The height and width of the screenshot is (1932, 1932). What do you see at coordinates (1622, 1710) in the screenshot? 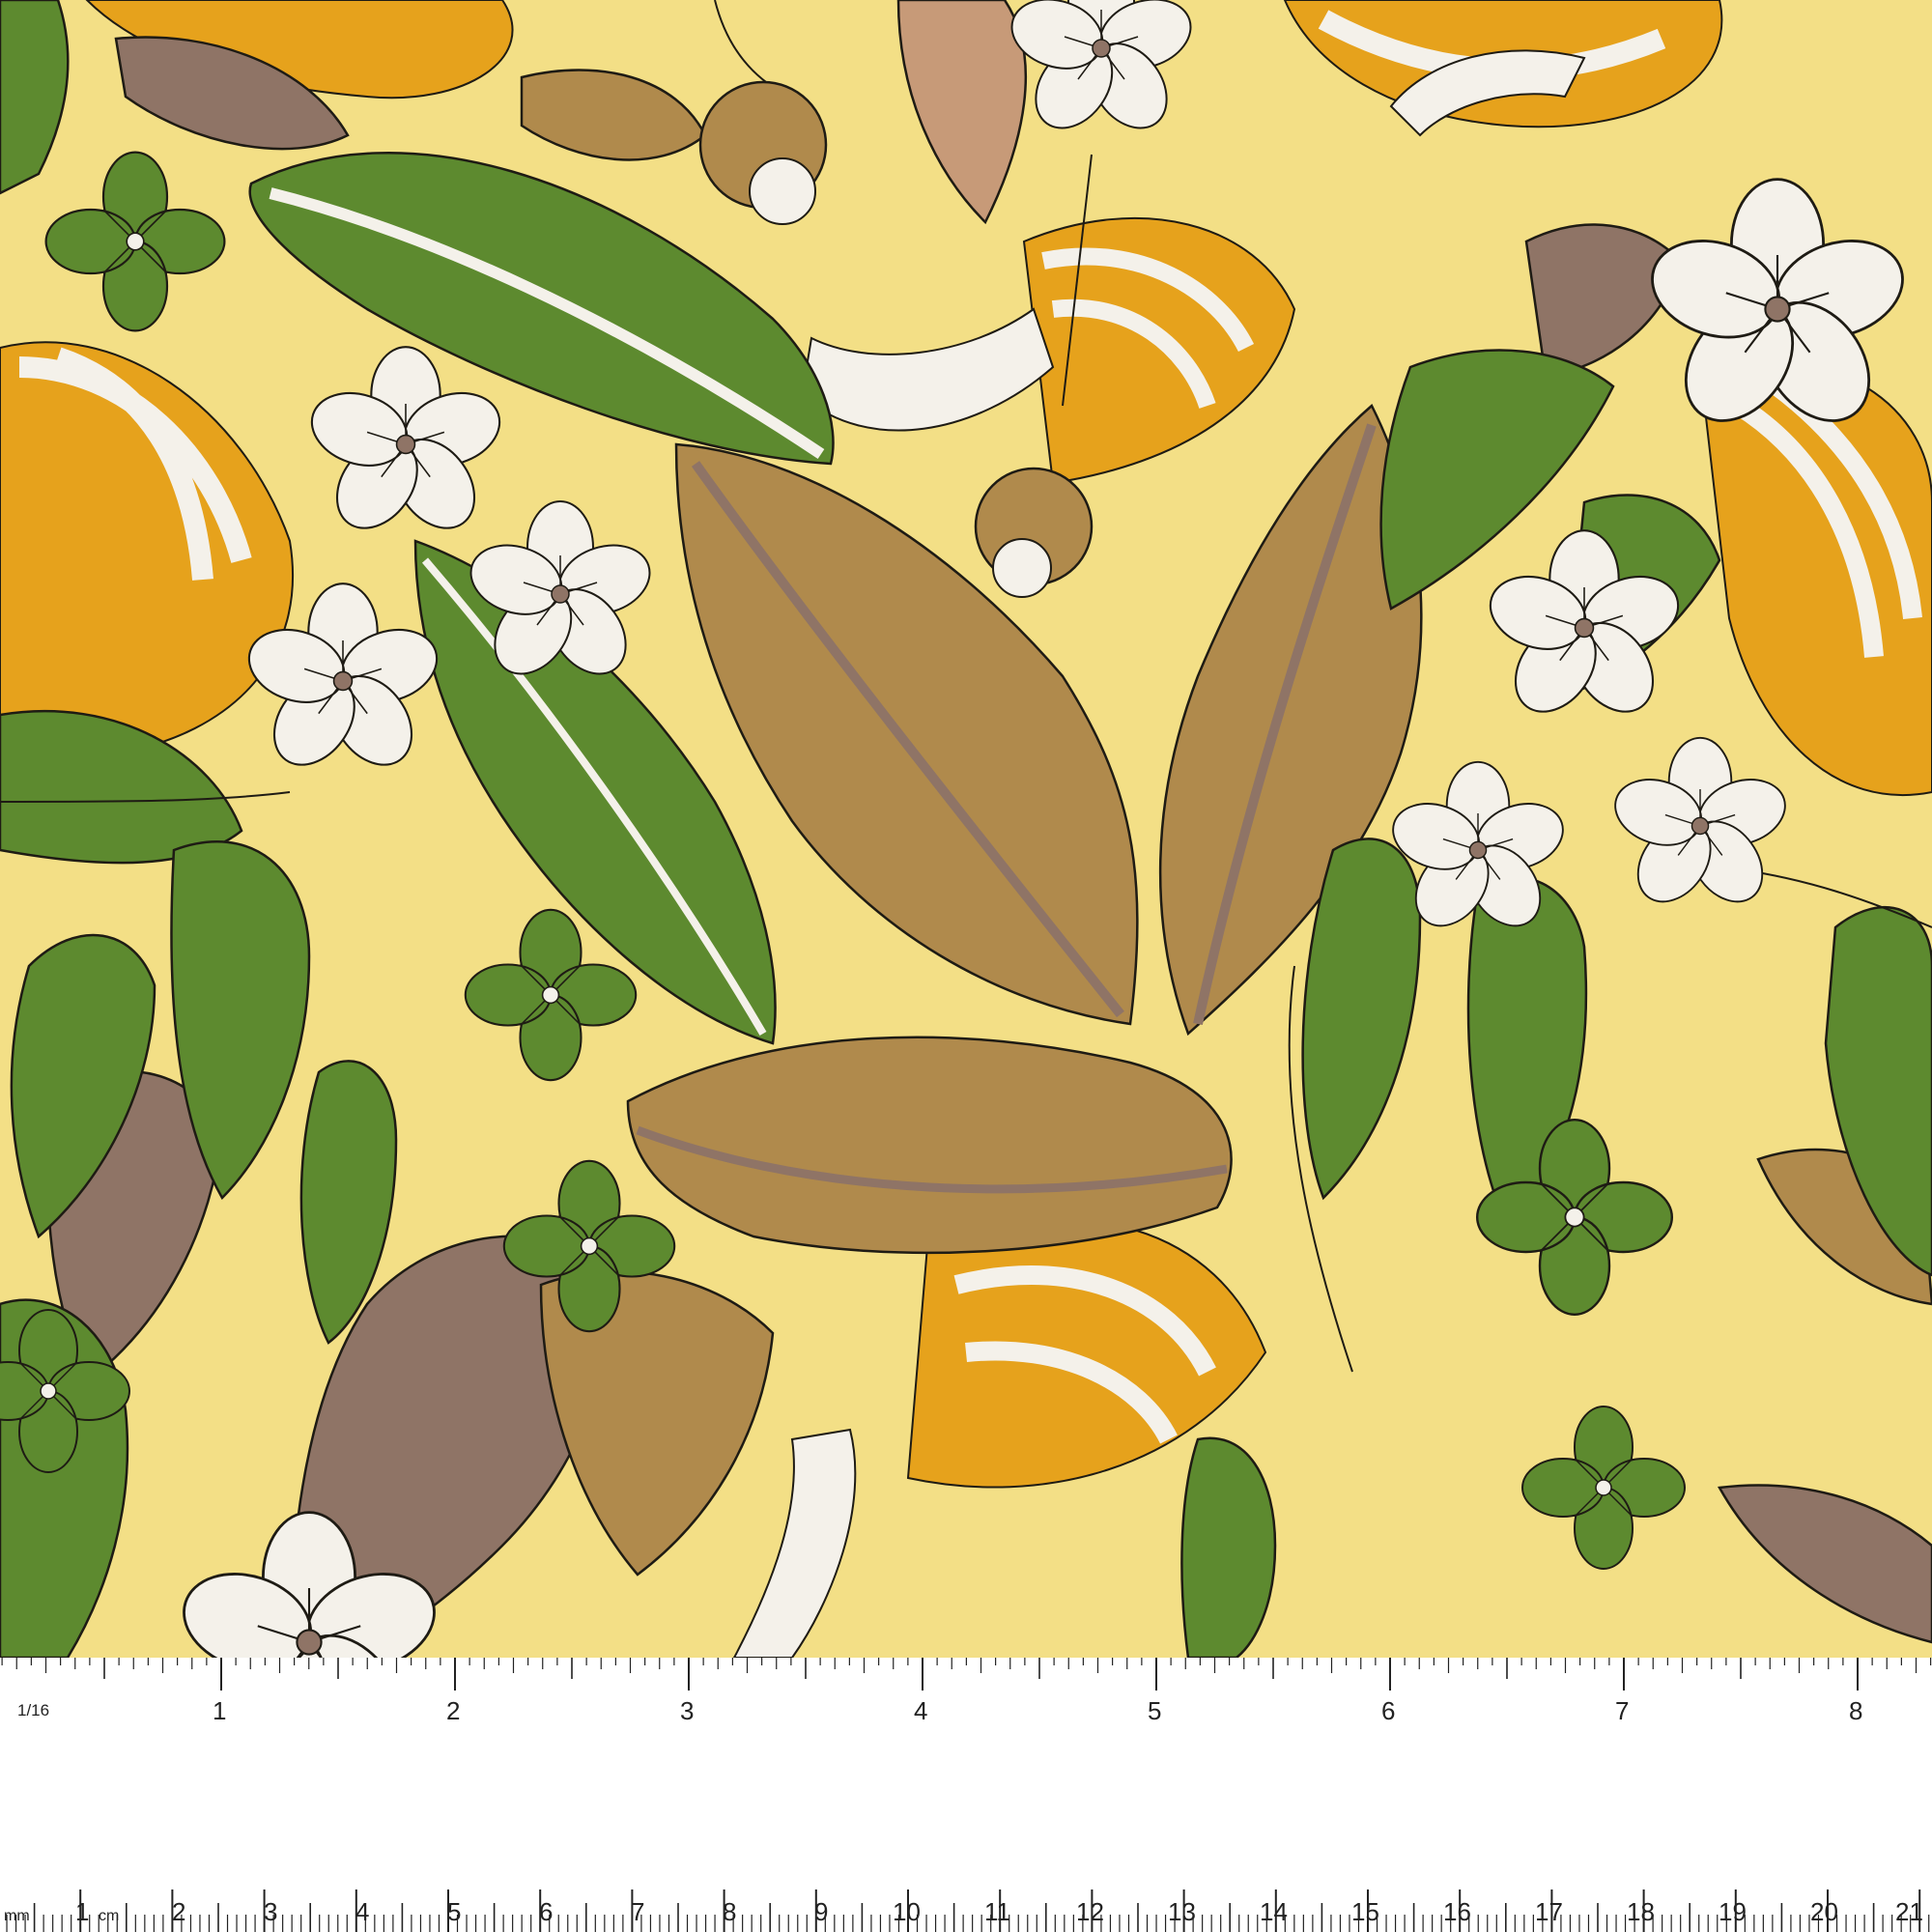
I see `inch-label-7: 7` at bounding box center [1622, 1710].